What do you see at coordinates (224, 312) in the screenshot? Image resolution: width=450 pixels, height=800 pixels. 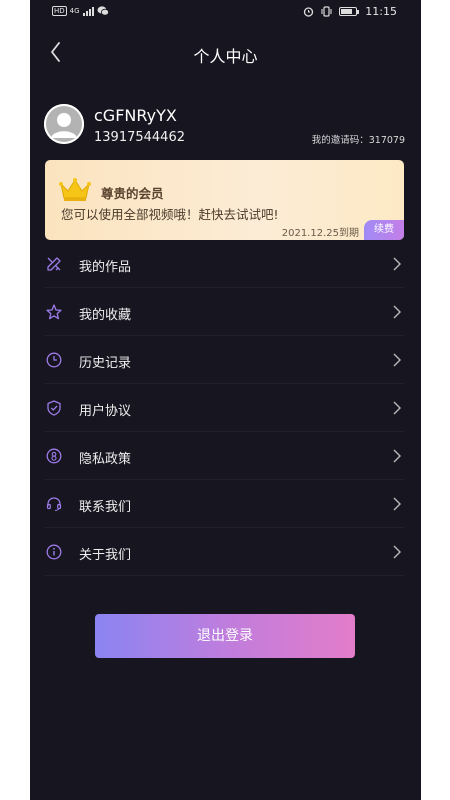 I see `menu-item-favorites: 我的收藏` at bounding box center [224, 312].